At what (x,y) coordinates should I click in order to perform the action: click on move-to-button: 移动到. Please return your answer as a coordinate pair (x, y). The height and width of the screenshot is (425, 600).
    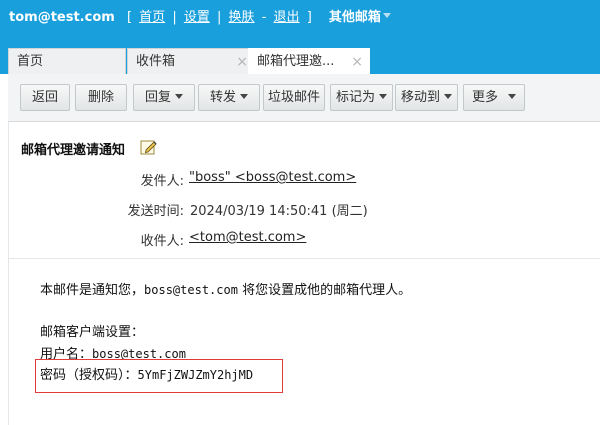
    Looking at the image, I should click on (426, 97).